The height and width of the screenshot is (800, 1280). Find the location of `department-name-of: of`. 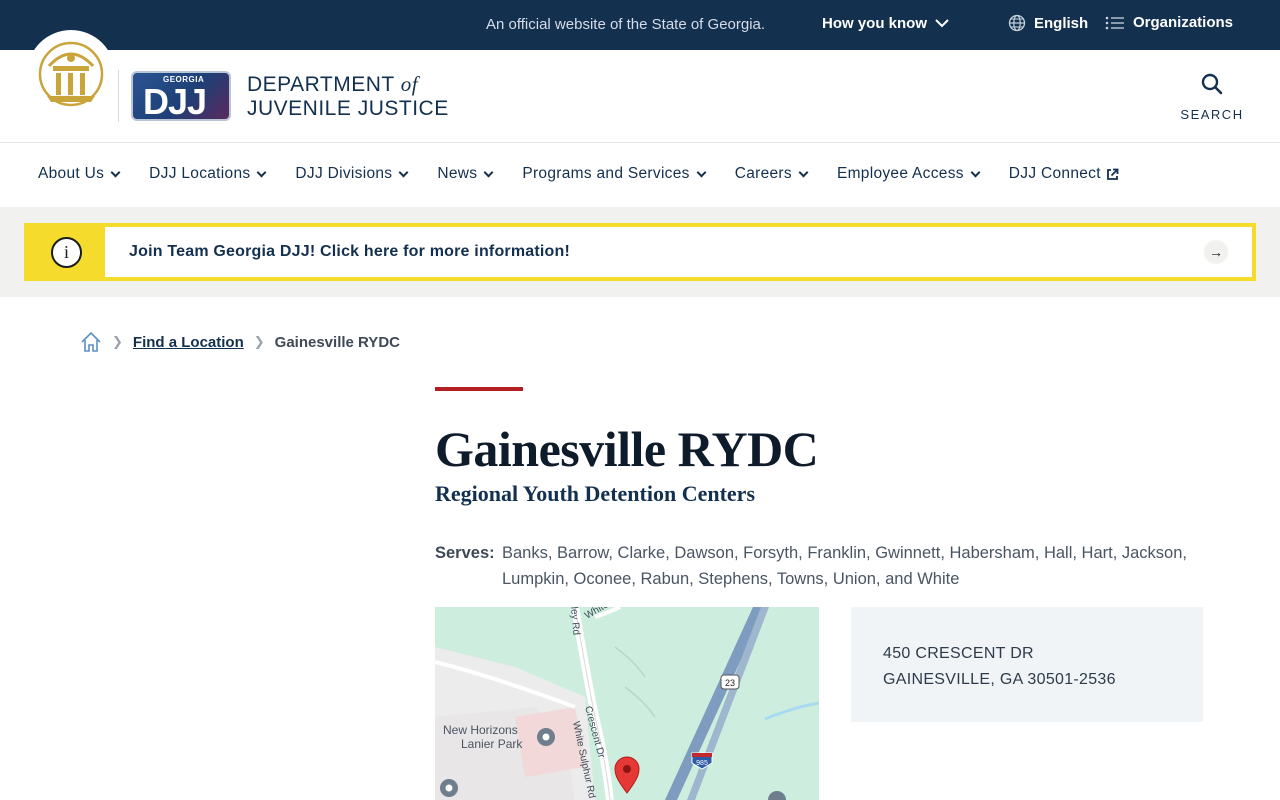

department-name-of: of is located at coordinates (409, 84).